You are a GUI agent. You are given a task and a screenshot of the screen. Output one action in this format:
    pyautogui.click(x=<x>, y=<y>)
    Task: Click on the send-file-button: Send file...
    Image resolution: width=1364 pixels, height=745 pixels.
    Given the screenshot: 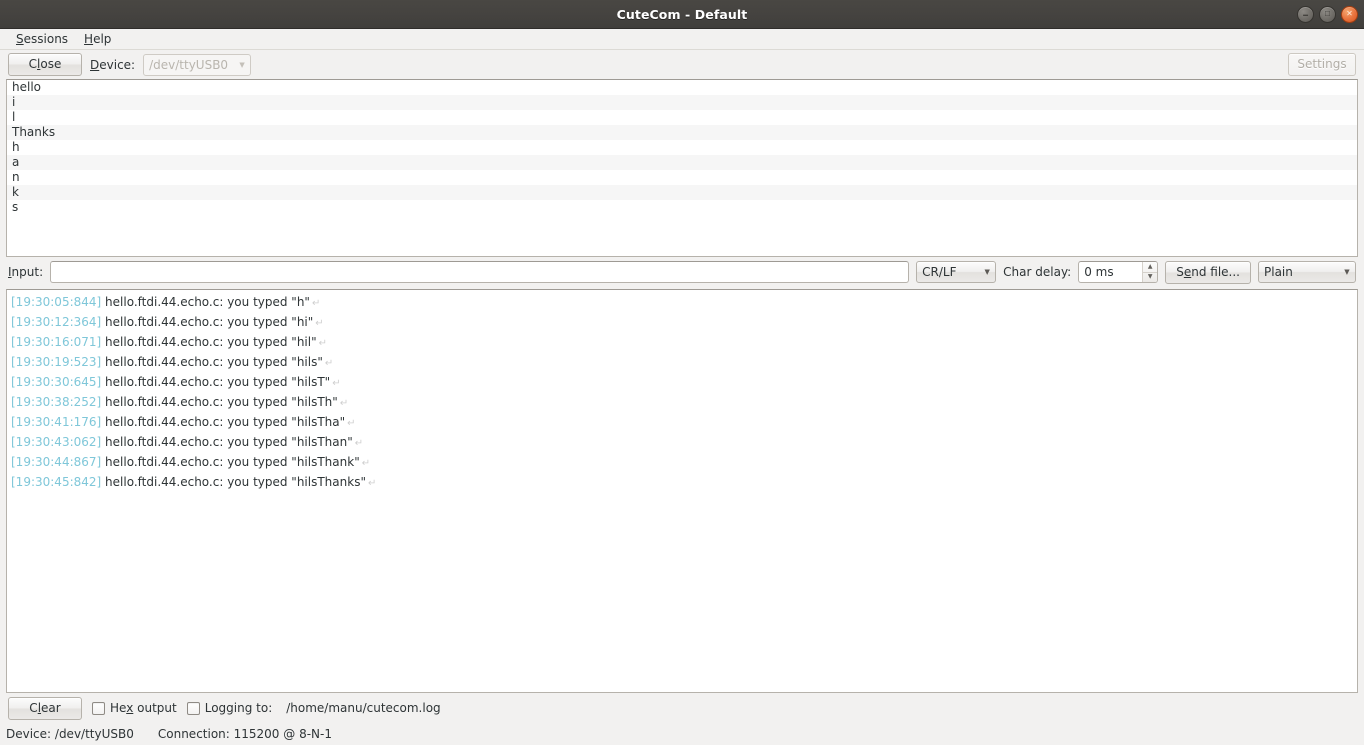 What is the action you would take?
    pyautogui.click(x=1208, y=272)
    